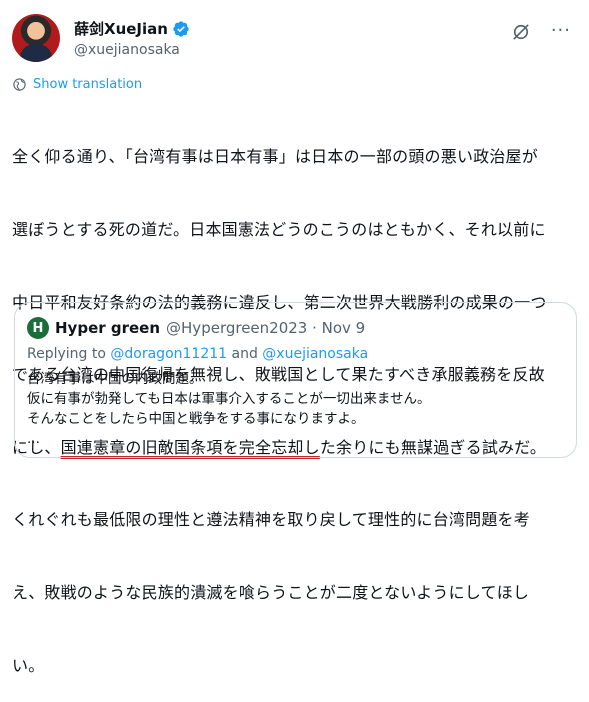 The width and height of the screenshot is (589, 702). I want to click on reply-and: and, so click(245, 354).